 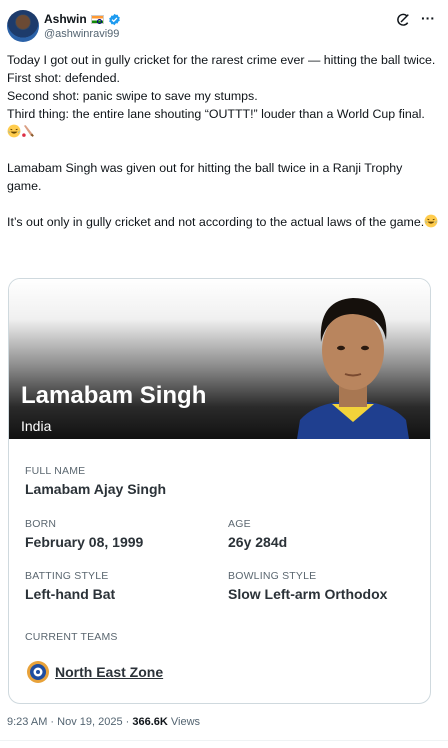 What do you see at coordinates (71, 637) in the screenshot?
I see `current-teams-label: CURRENT TEAMS` at bounding box center [71, 637].